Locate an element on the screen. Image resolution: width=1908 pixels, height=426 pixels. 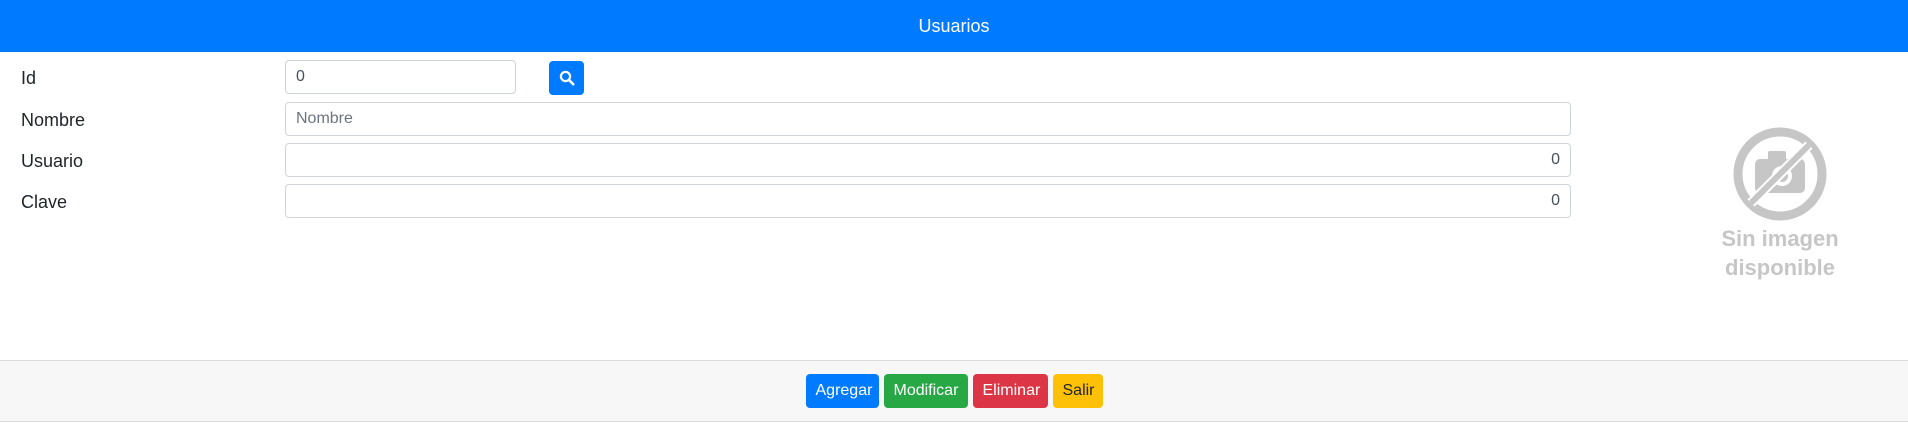
search-icon is located at coordinates (566, 78).